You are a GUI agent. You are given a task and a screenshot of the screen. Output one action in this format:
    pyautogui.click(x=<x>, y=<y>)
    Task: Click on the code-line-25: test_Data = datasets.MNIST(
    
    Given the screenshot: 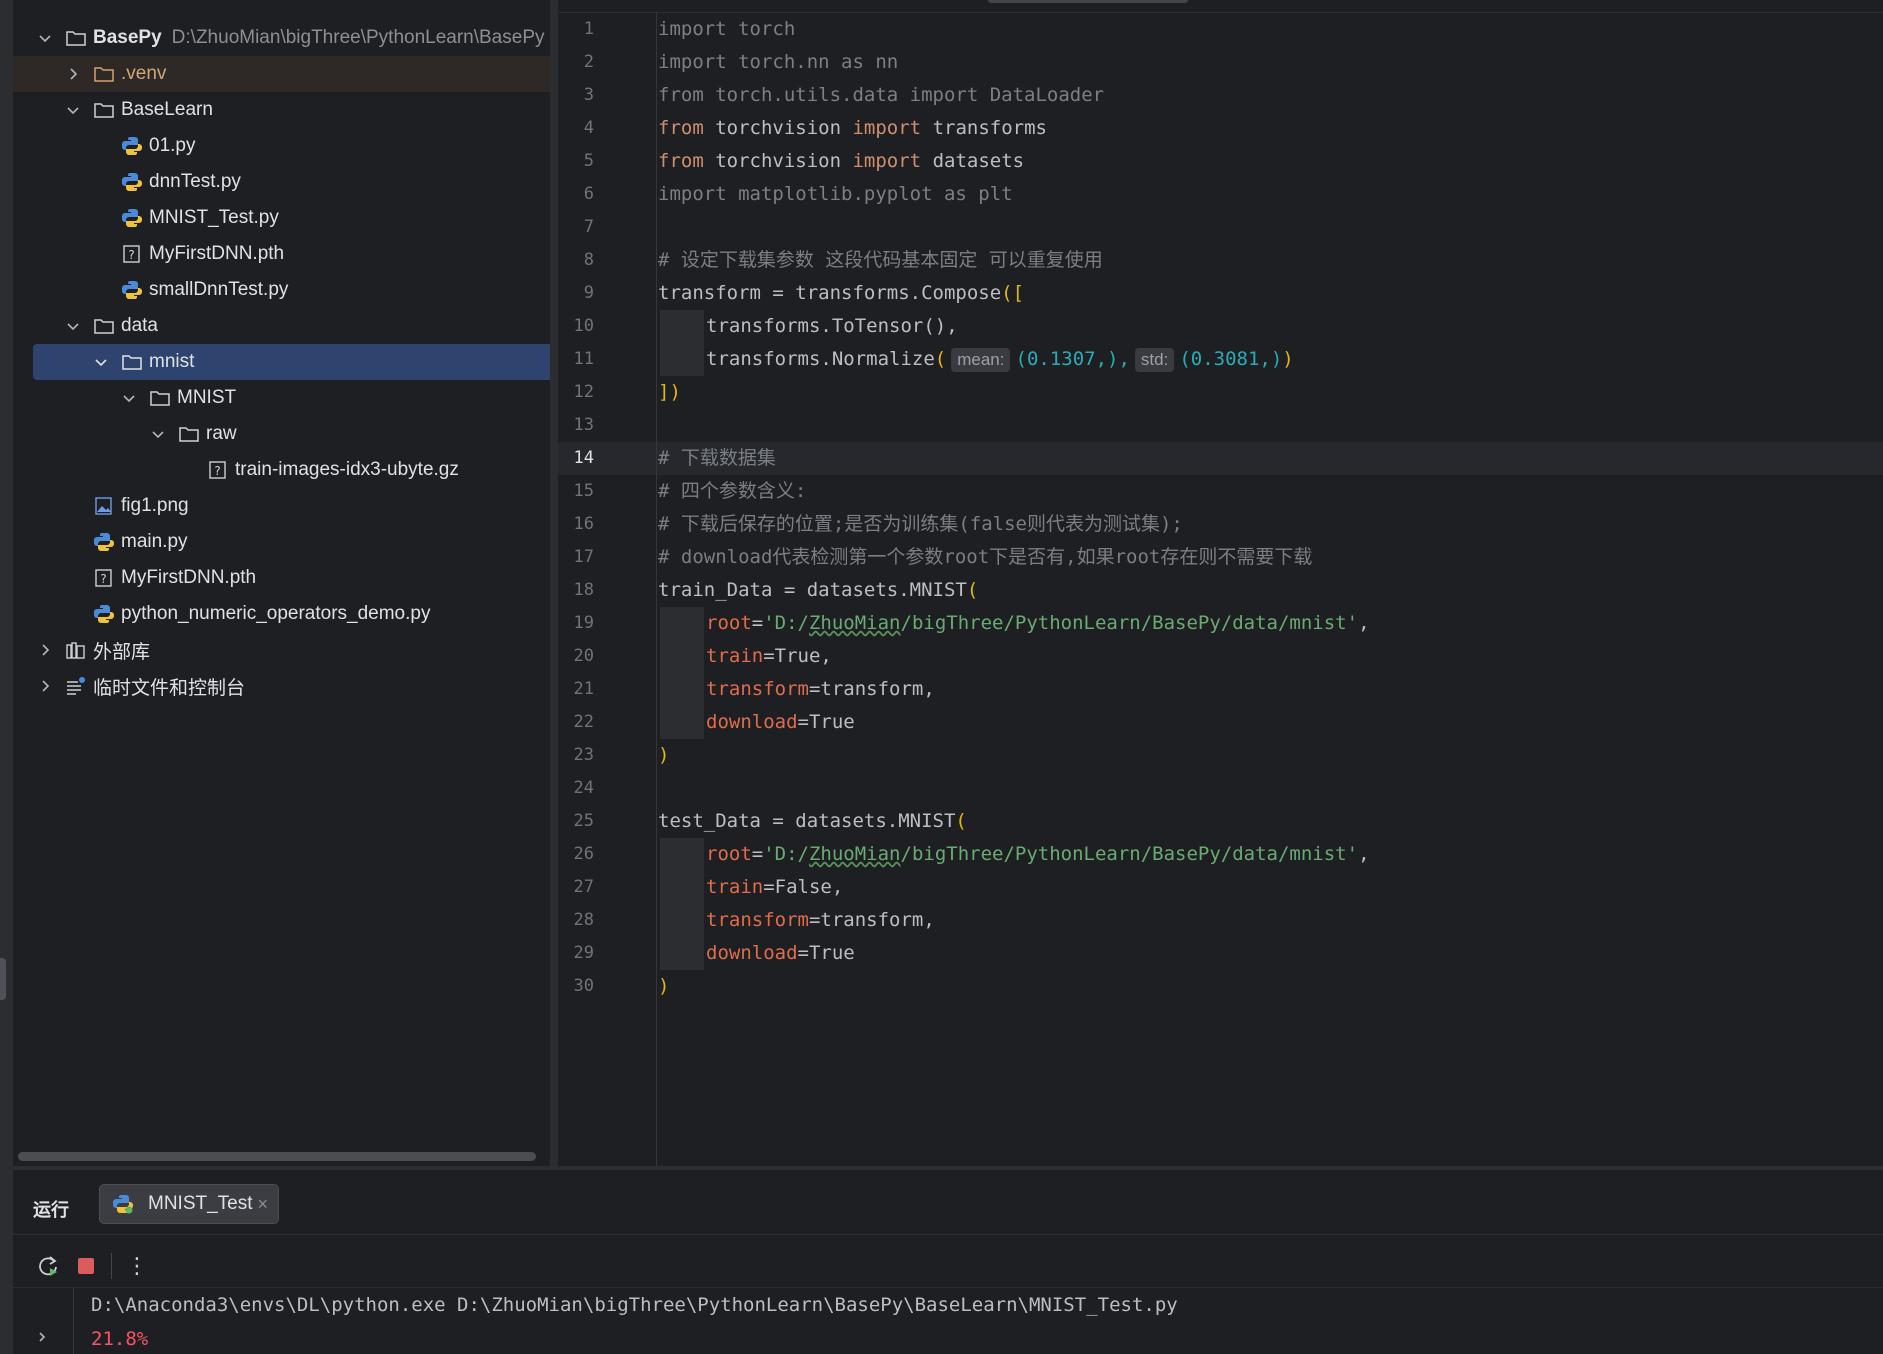 What is the action you would take?
    pyautogui.click(x=812, y=821)
    